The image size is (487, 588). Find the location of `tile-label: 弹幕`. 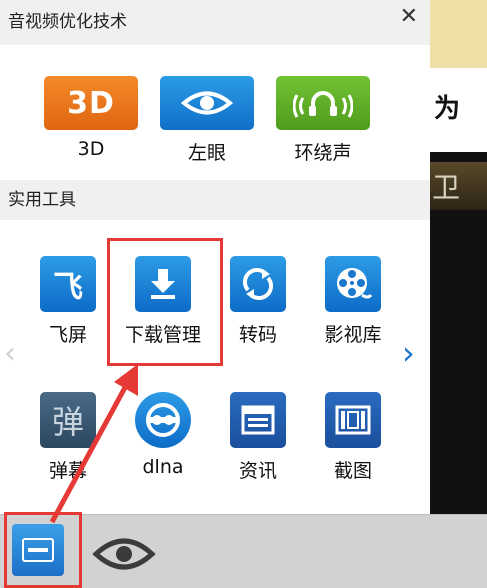

tile-label: 弹幕 is located at coordinates (67, 471).